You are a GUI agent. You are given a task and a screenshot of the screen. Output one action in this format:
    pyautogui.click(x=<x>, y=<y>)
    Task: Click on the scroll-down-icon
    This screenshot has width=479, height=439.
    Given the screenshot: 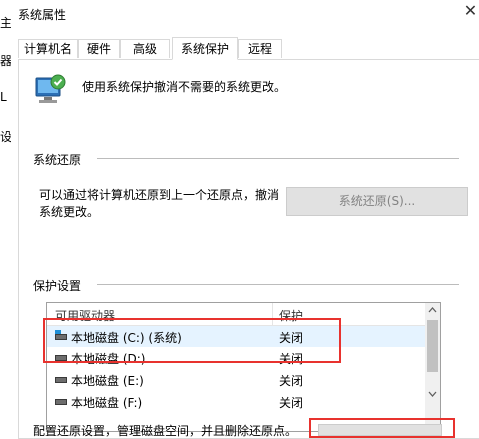 What is the action you would take?
    pyautogui.click(x=432, y=394)
    